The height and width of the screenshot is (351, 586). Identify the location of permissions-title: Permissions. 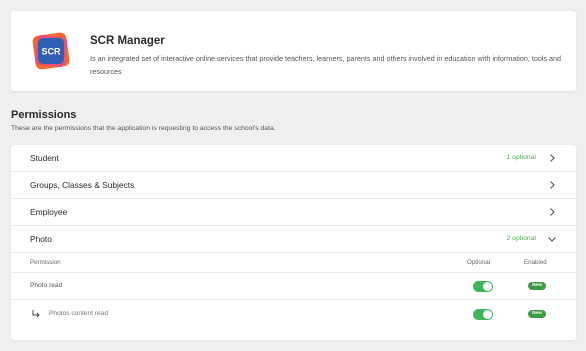
(44, 115).